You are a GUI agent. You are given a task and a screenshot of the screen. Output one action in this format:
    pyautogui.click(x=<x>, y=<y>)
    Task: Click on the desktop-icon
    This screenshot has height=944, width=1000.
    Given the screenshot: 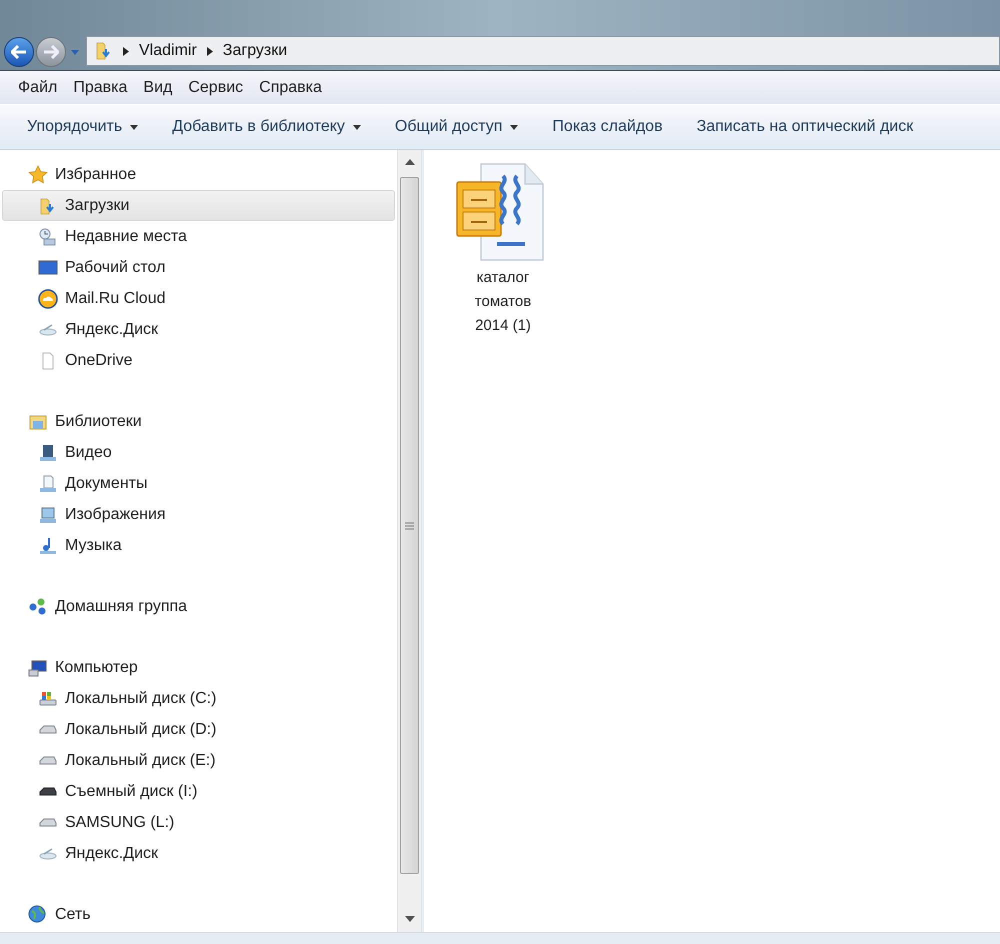 What is the action you would take?
    pyautogui.click(x=48, y=268)
    